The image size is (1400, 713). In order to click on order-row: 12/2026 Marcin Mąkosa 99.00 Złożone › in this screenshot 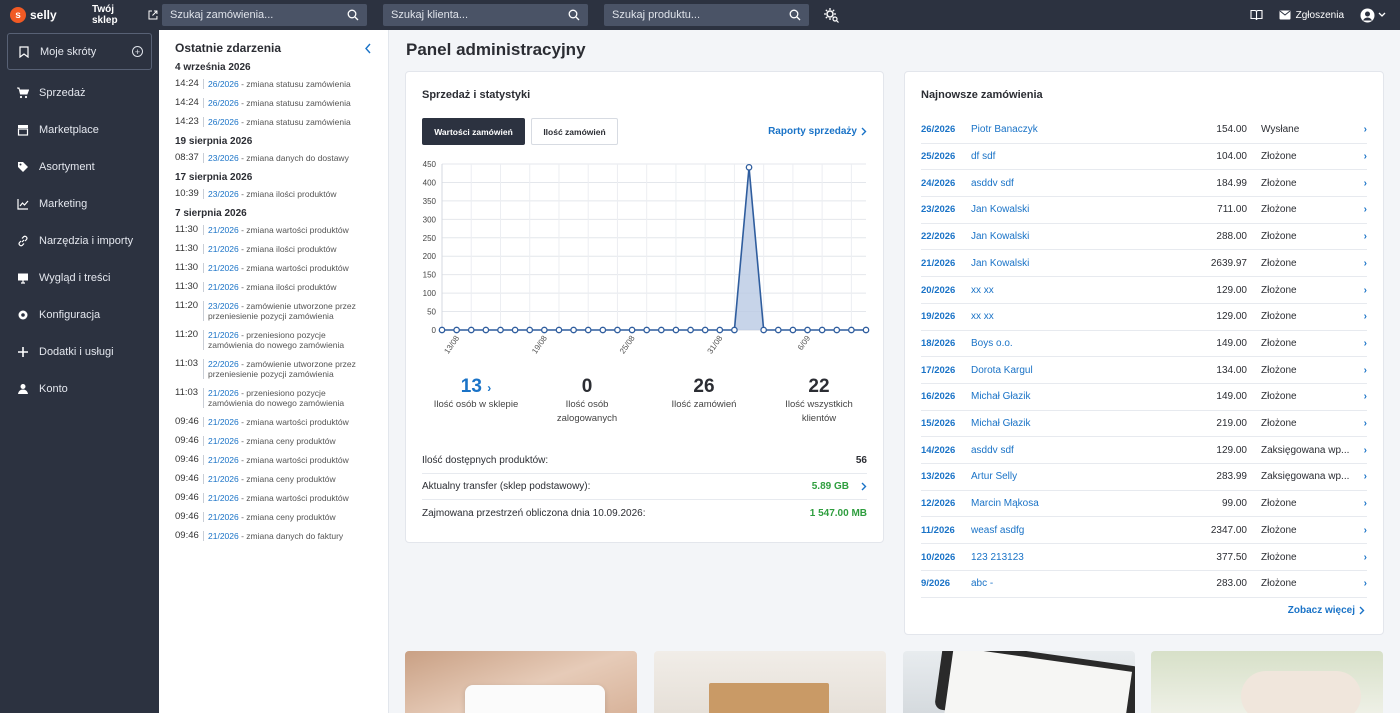, I will do `click(1144, 504)`.